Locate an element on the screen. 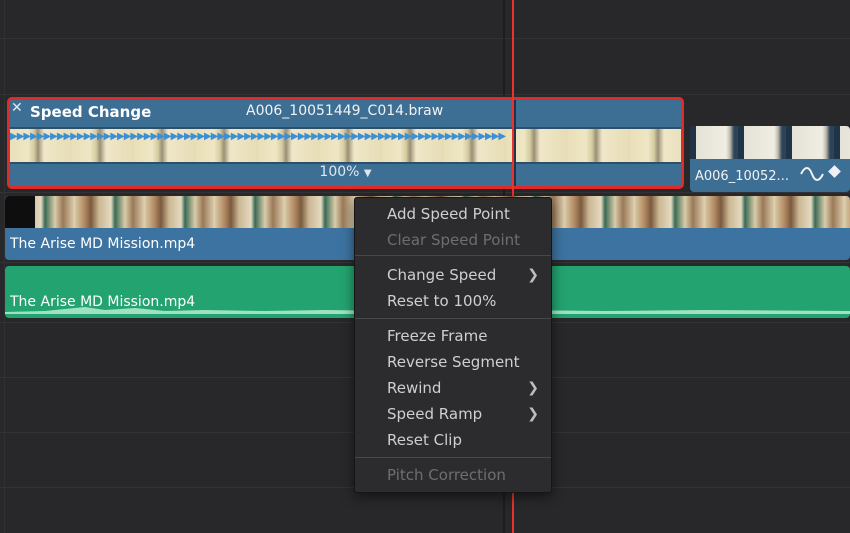  keyframe-icon is located at coordinates (834, 171).